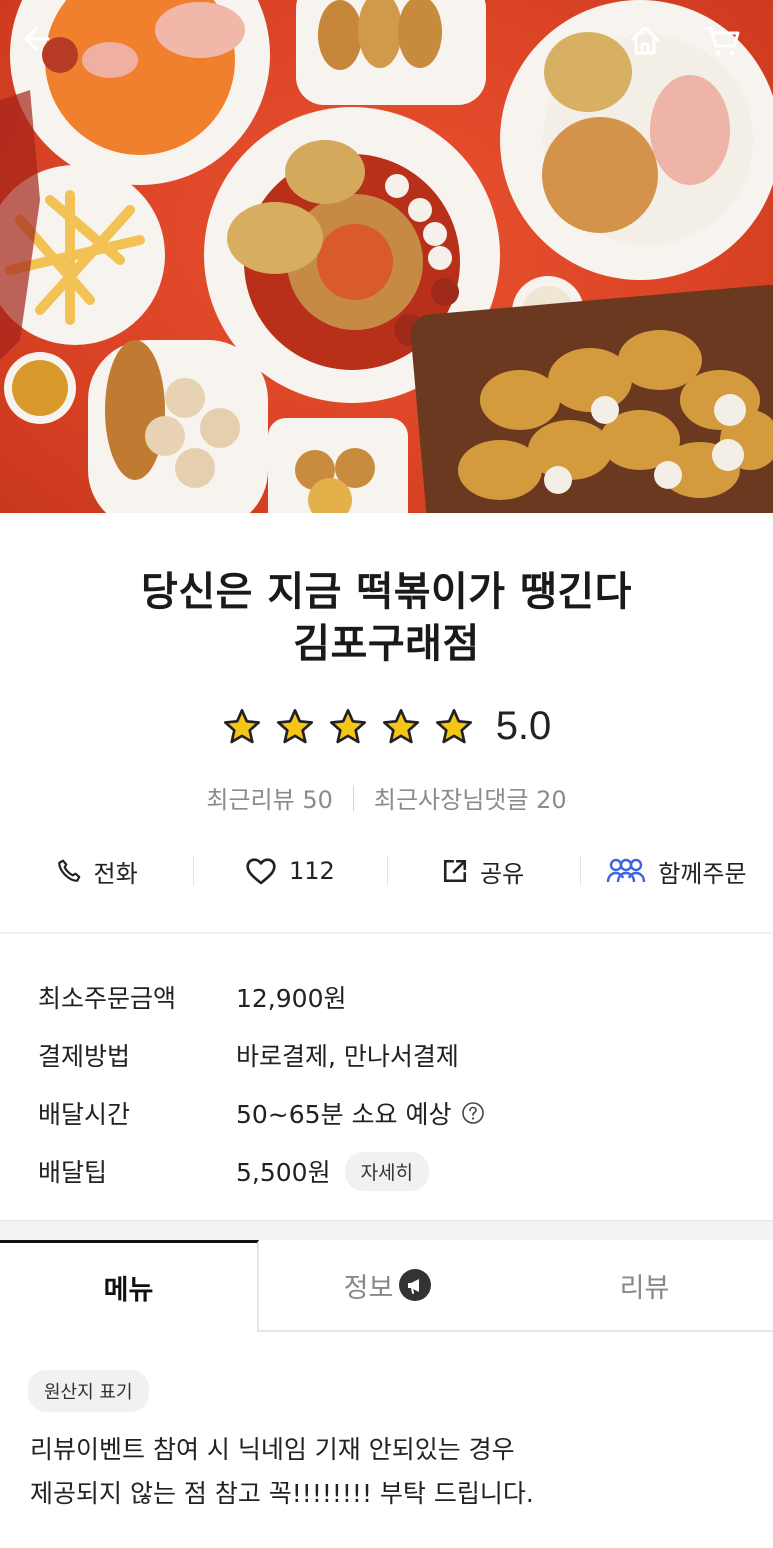 The height and width of the screenshot is (1548, 773). I want to click on min-order-value: 12,900원, so click(291, 998).